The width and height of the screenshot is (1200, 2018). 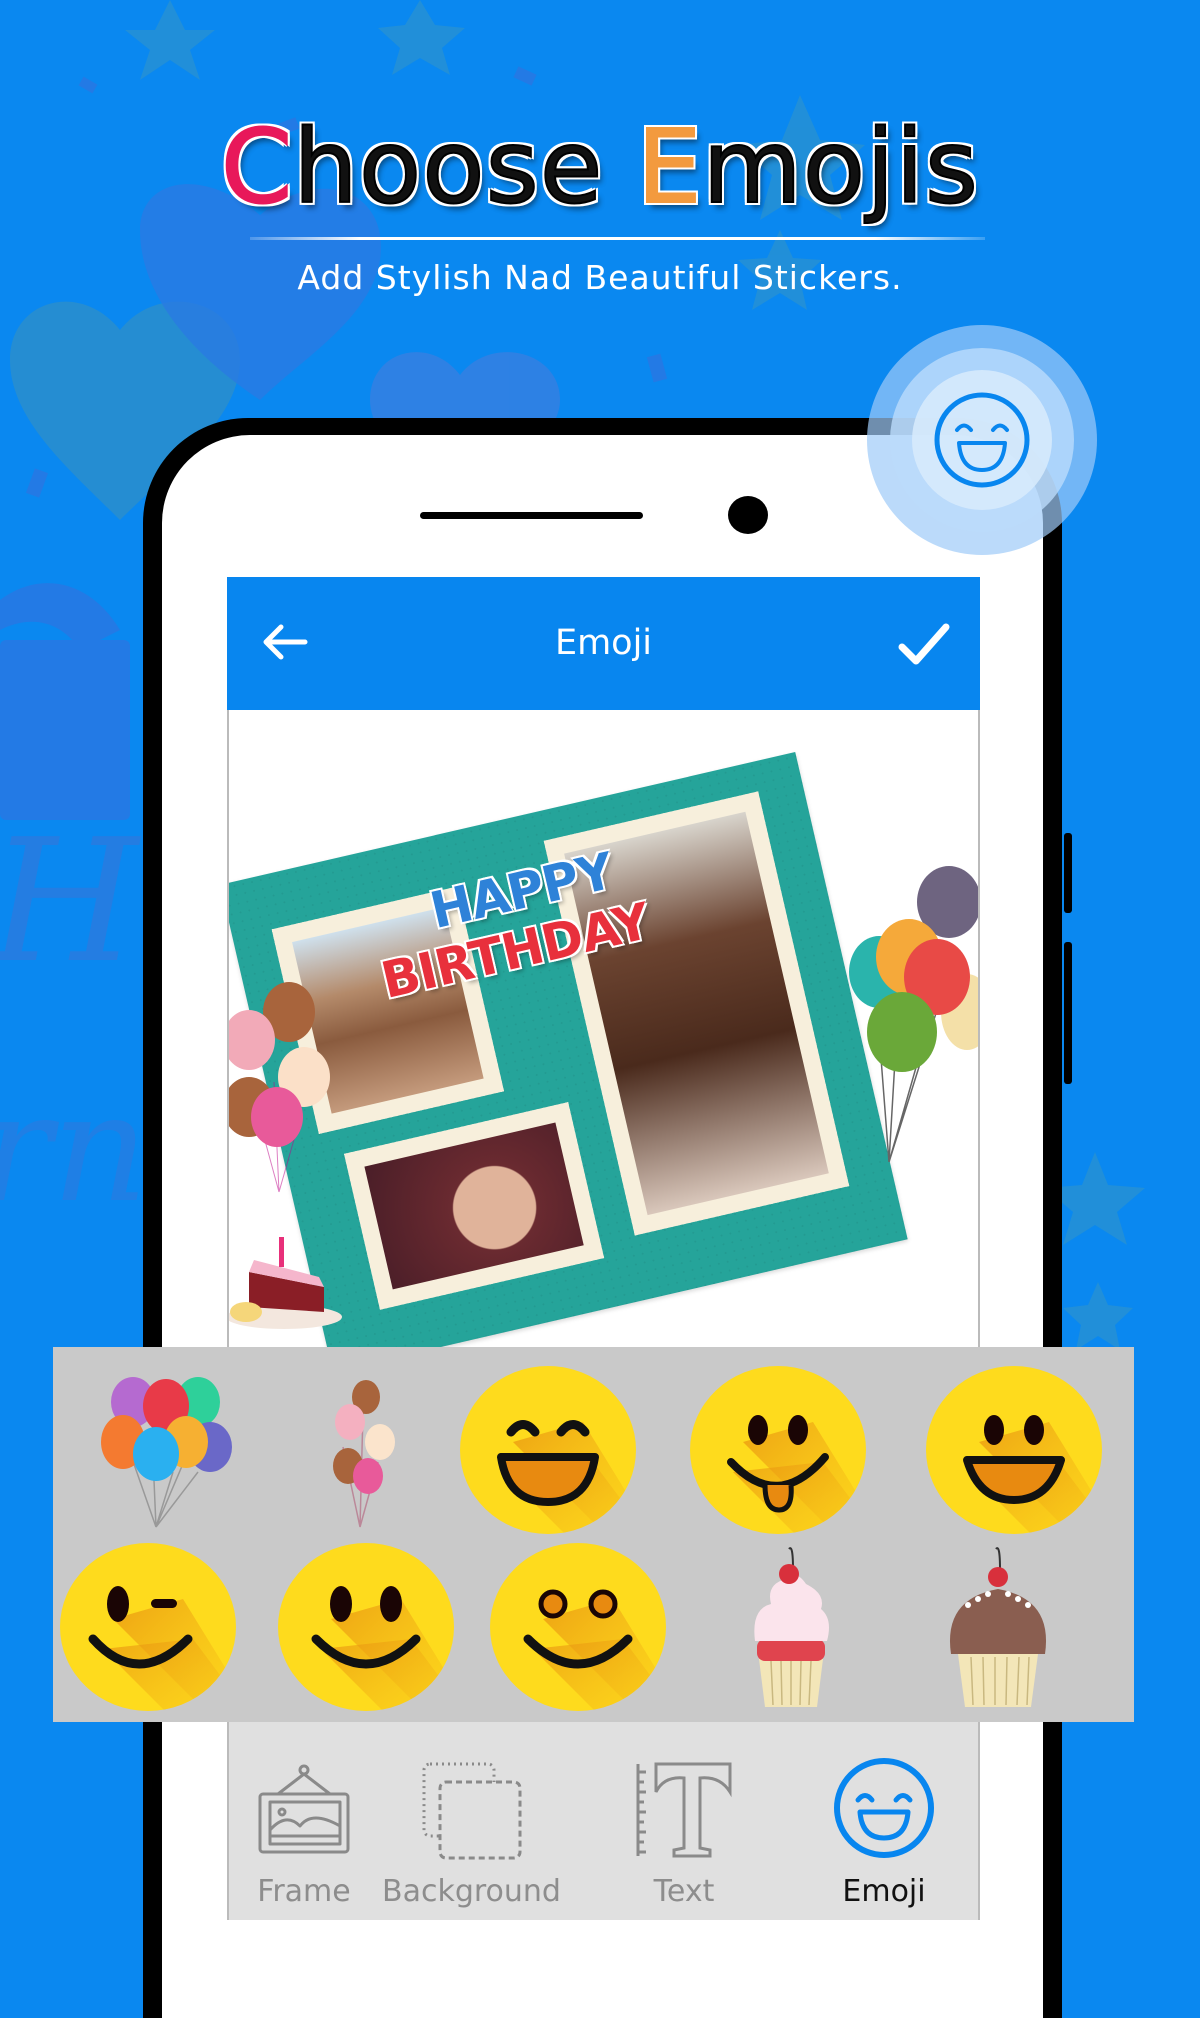 What do you see at coordinates (684, 1891) in the screenshot?
I see `nav-label: Text` at bounding box center [684, 1891].